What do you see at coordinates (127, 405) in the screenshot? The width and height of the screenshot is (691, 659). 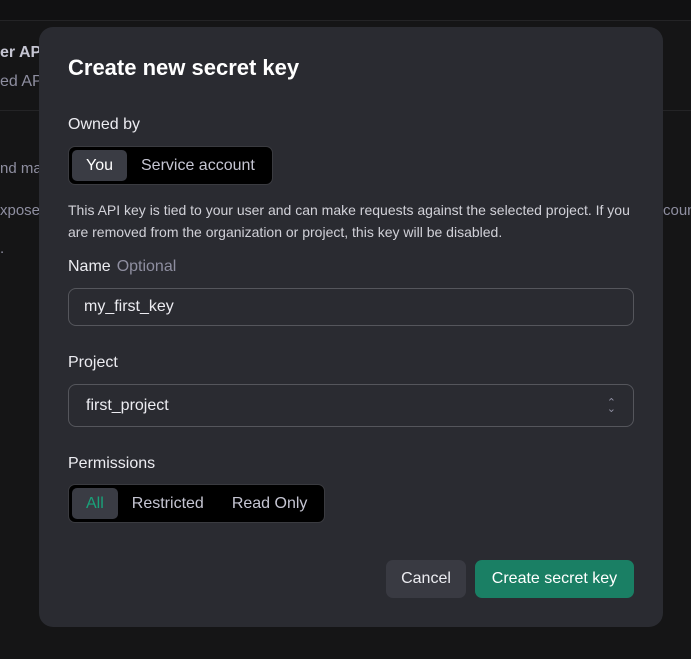 I see `project-select-value: first_project` at bounding box center [127, 405].